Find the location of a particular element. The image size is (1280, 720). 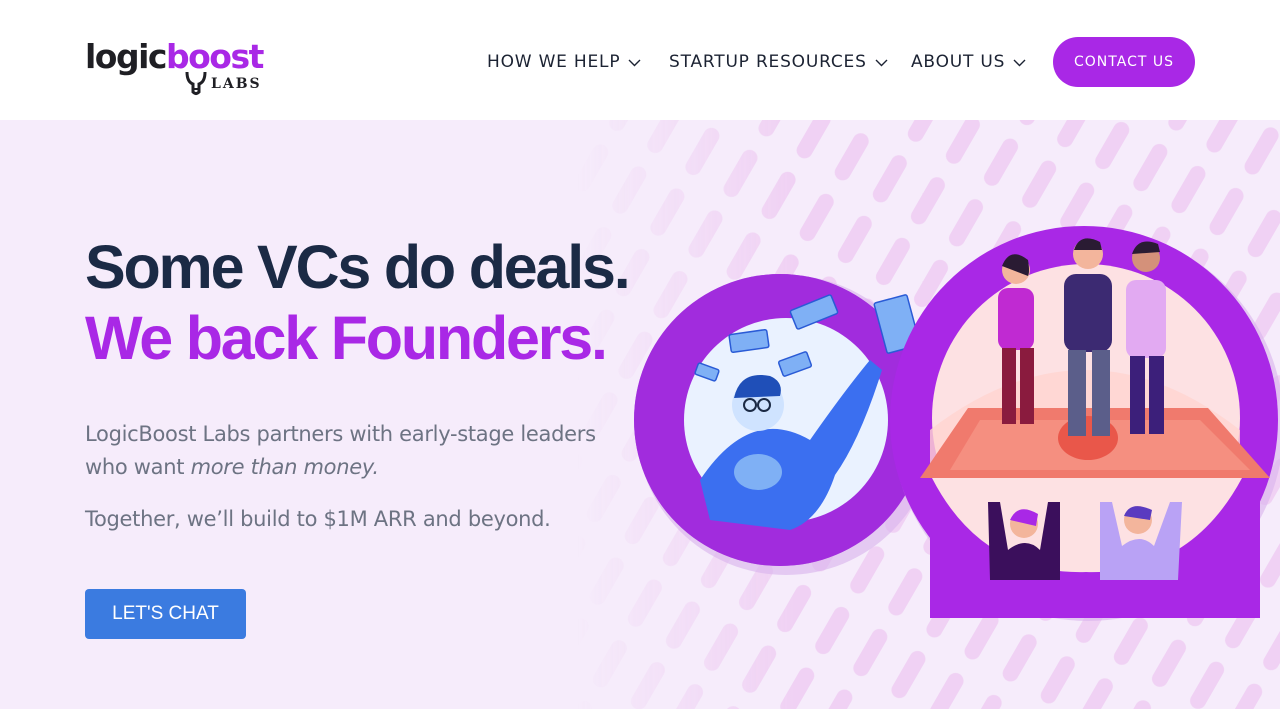

emphasis-text: more than money. is located at coordinates (284, 467).